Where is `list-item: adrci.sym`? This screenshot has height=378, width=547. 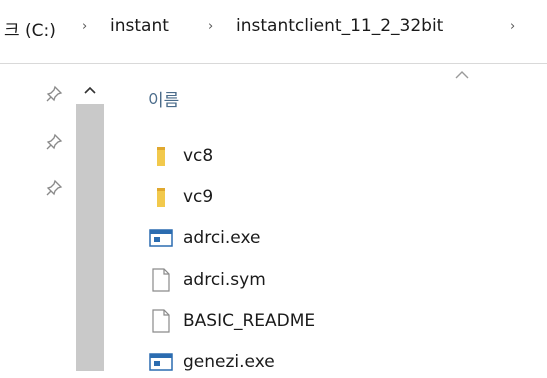
list-item: adrci.sym is located at coordinates (207, 280).